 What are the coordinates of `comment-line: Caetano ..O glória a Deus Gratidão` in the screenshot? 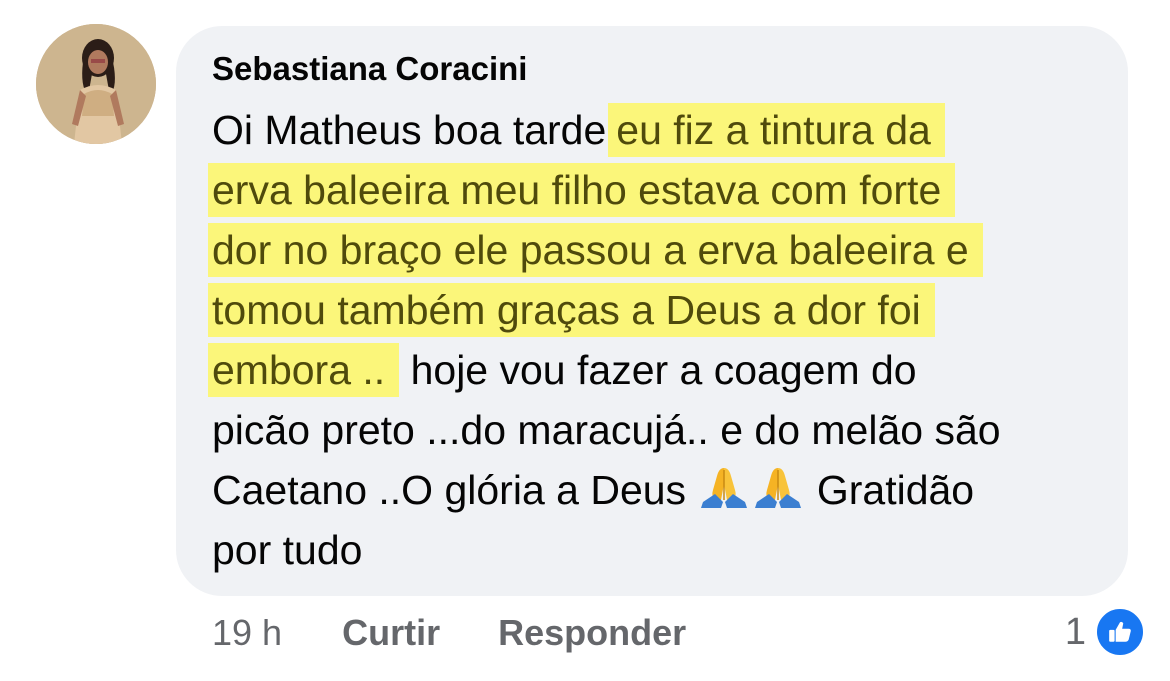 It's located at (662, 490).